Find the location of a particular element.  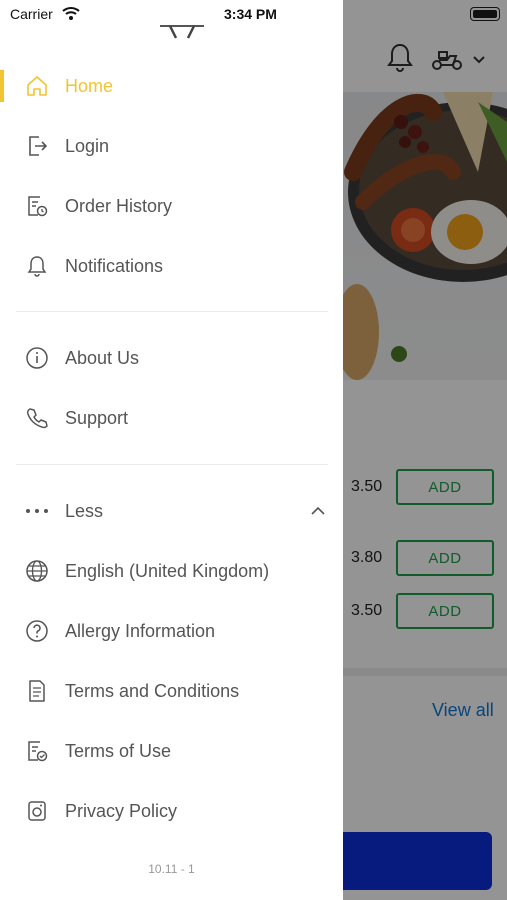

drawer-item-language: English (United Kingdom) is located at coordinates (171, 571).